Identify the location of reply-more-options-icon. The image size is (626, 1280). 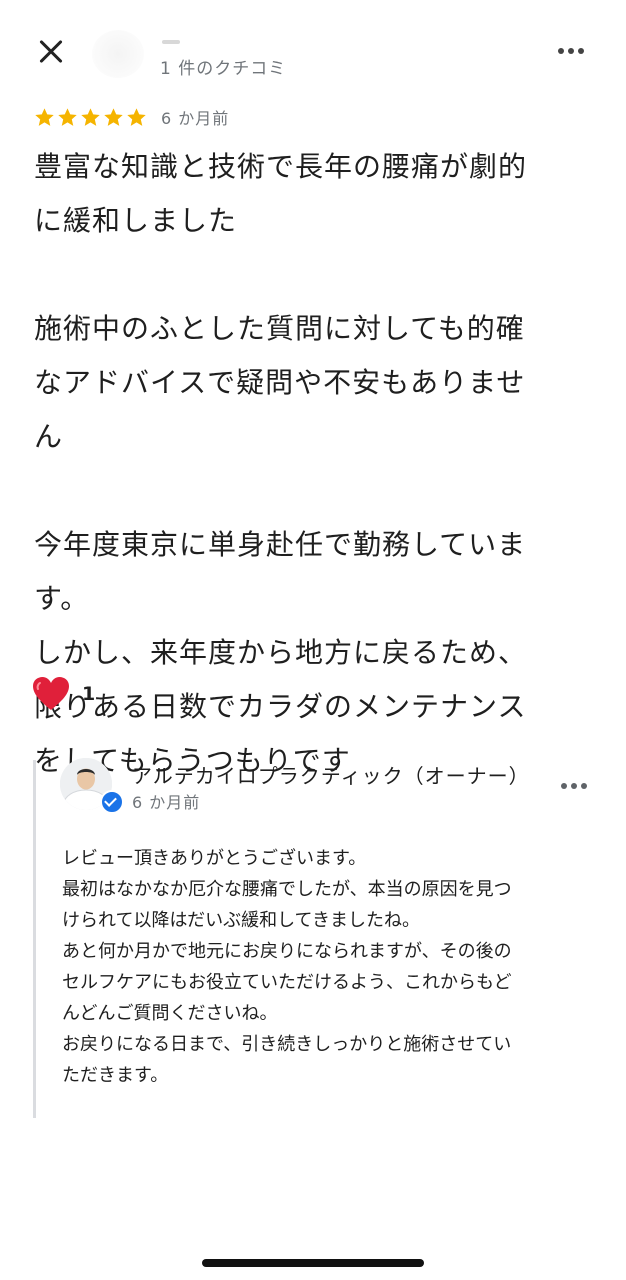
(576, 786).